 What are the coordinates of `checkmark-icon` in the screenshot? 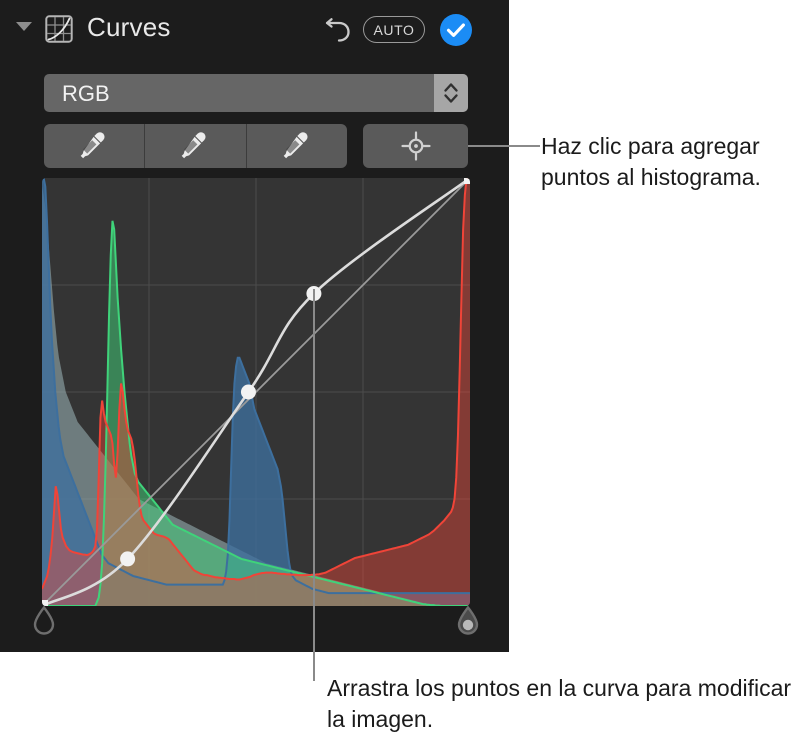 It's located at (455, 30).